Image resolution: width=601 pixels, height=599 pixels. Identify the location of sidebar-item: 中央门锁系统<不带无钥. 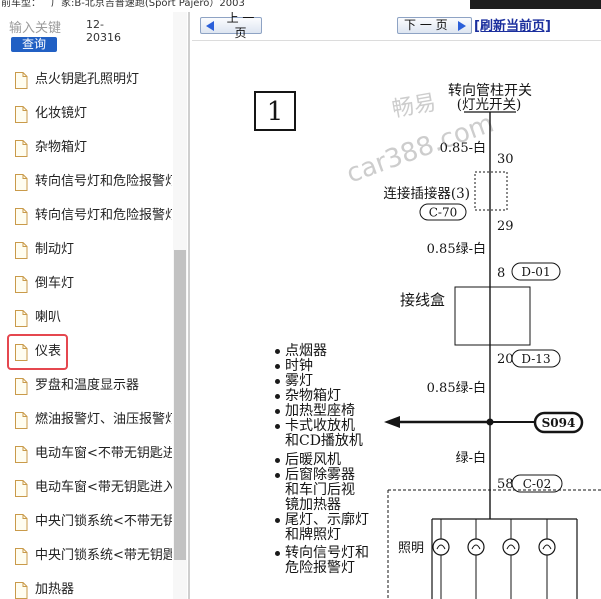
(86, 522).